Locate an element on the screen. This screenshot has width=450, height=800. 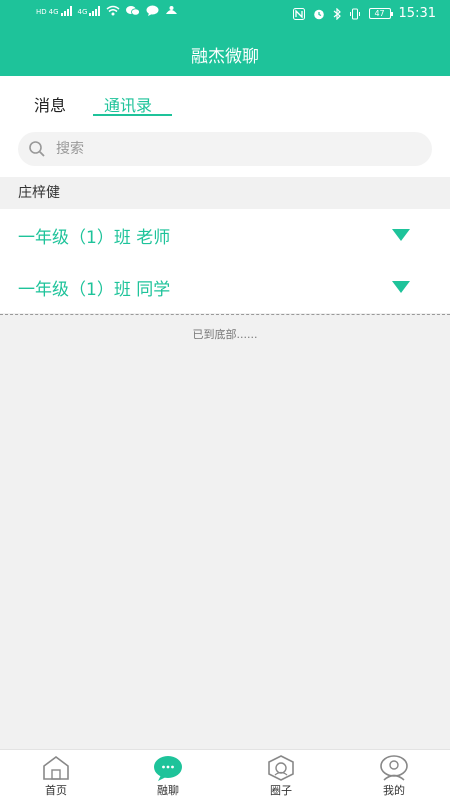
nfc-icon is located at coordinates (298, 13).